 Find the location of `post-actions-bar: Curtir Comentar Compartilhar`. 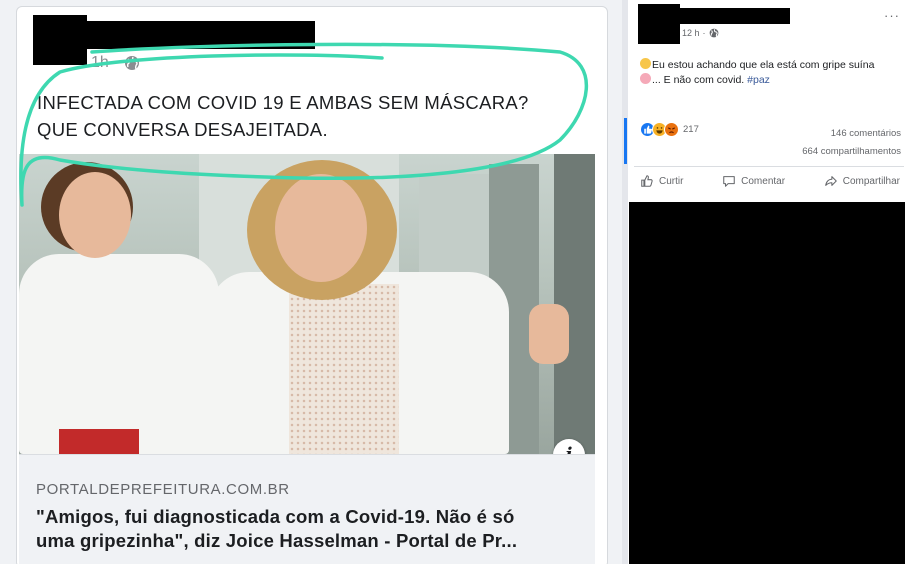

post-actions-bar: Curtir Comentar Compartilhar is located at coordinates (770, 181).